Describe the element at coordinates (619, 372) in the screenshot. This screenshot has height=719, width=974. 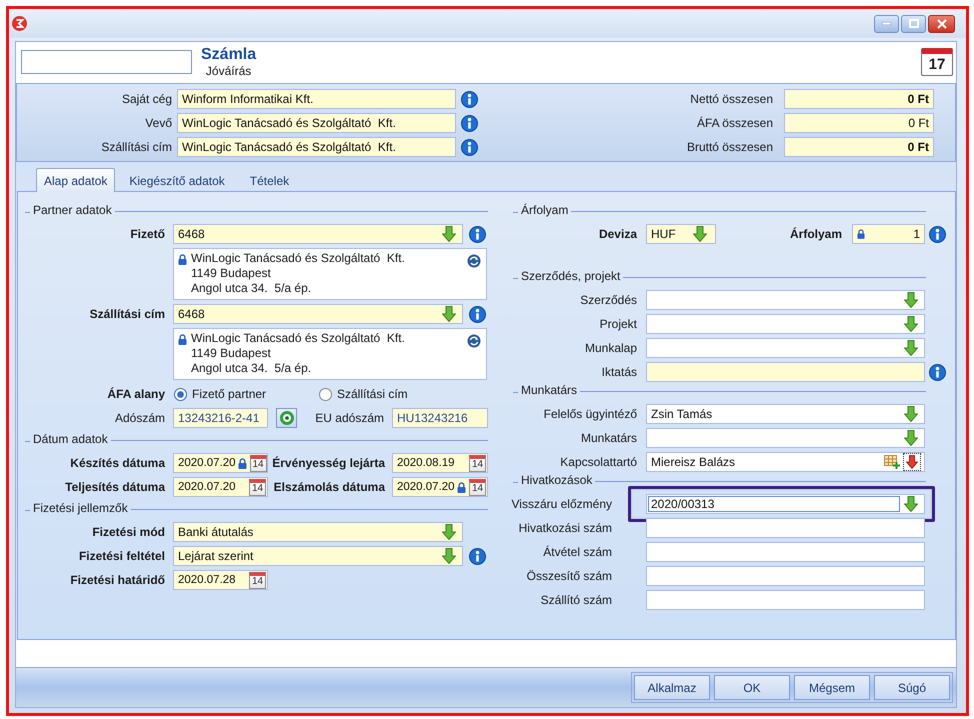
I see `field-label: Iktatás` at that location.